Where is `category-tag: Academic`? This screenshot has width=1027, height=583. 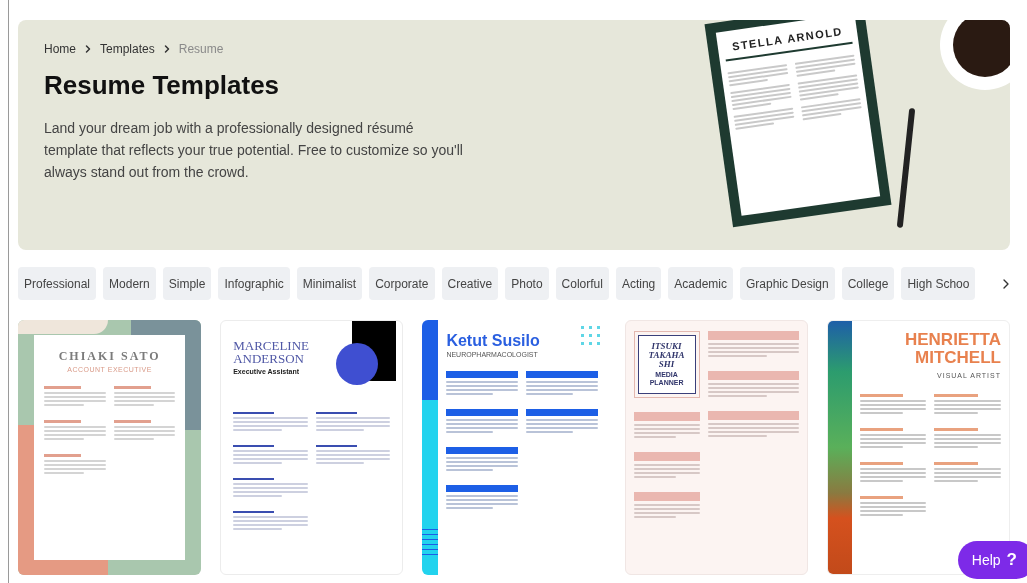 category-tag: Academic is located at coordinates (700, 283).